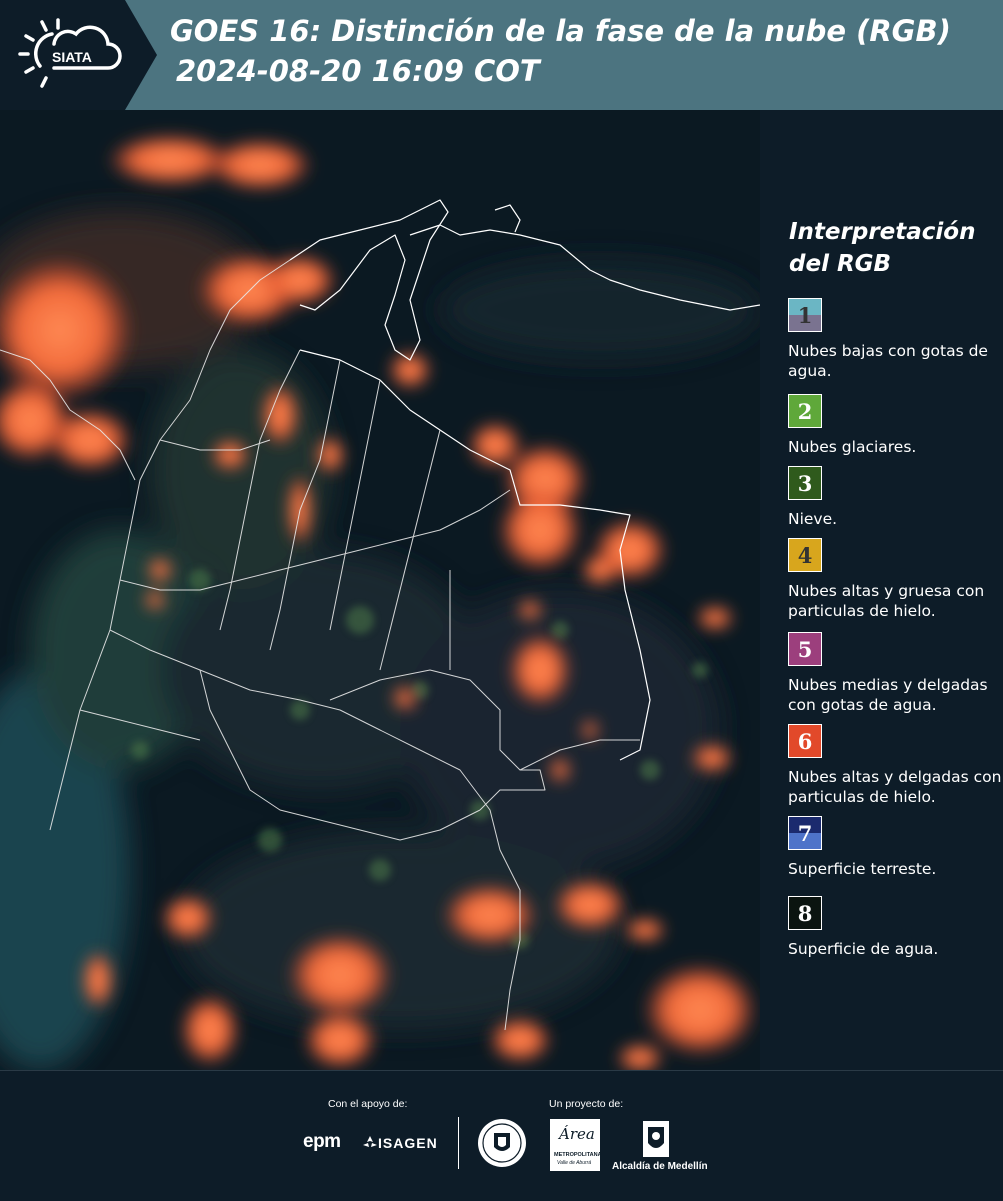 Image resolution: width=1003 pixels, height=1201 pixels. I want to click on legend-number: 8, so click(805, 913).